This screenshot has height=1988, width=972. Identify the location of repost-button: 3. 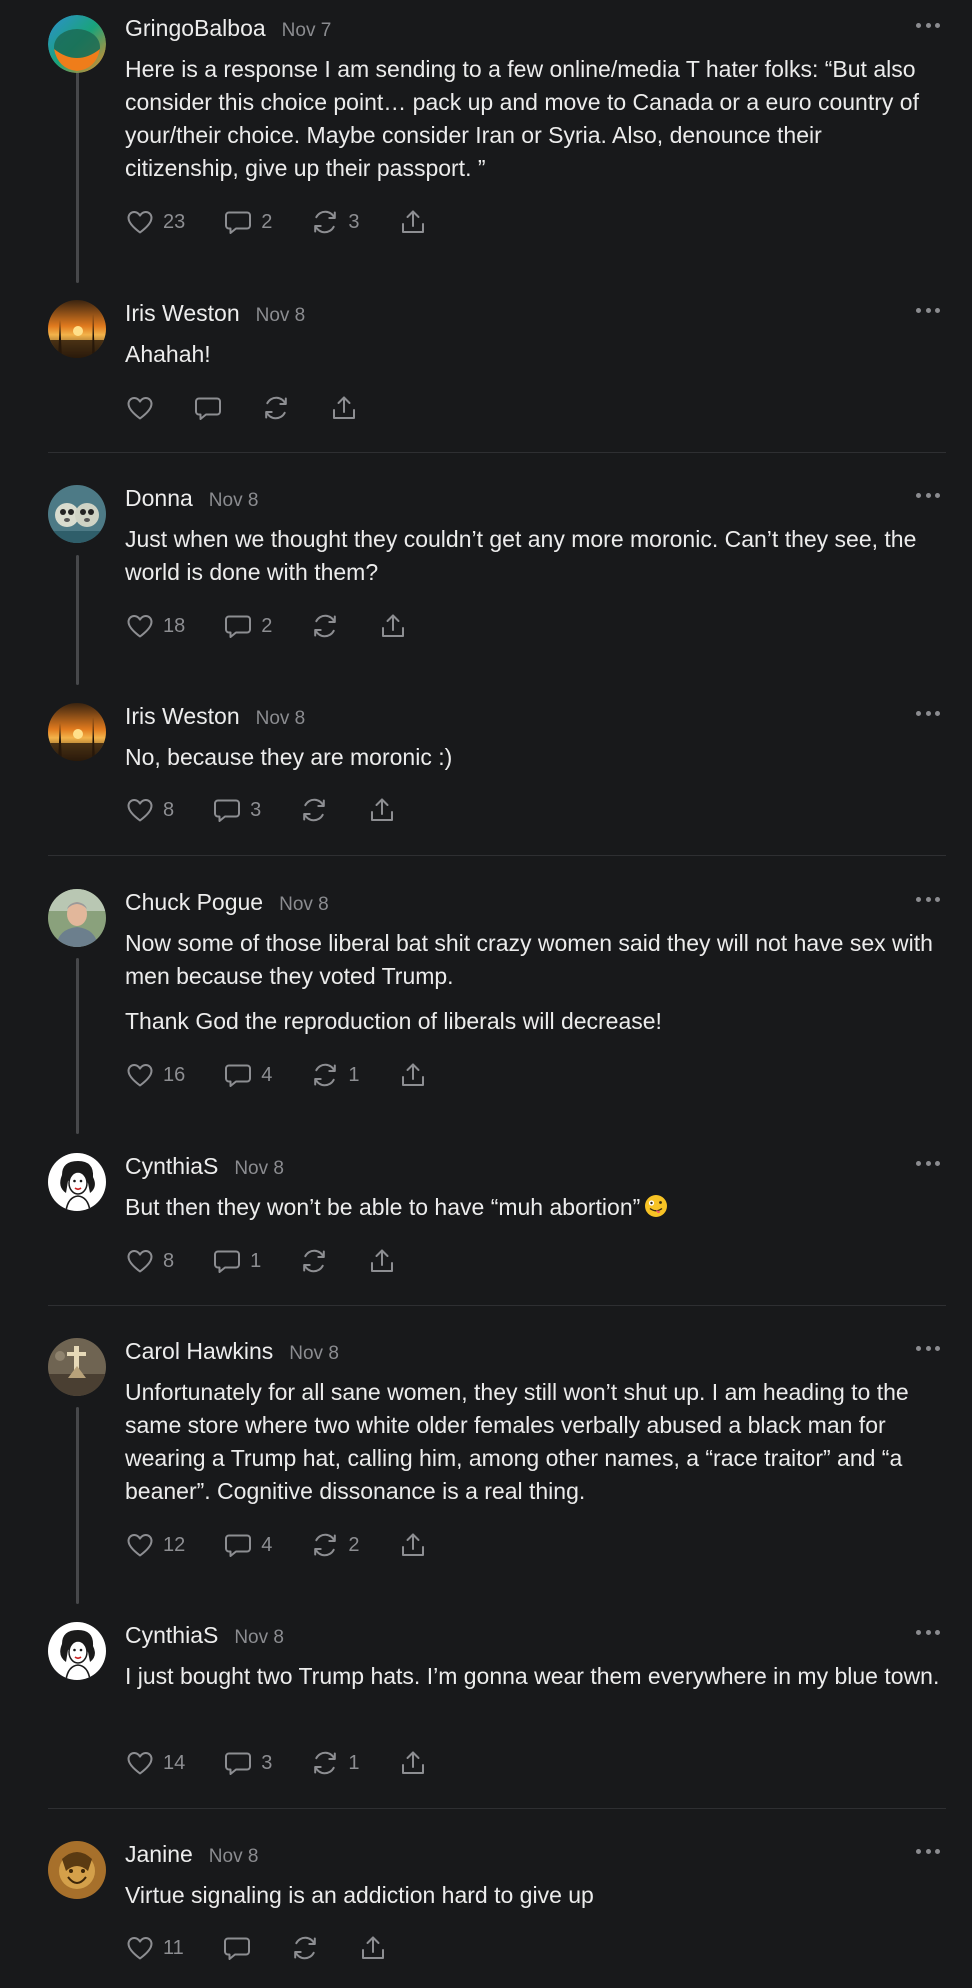
(335, 222).